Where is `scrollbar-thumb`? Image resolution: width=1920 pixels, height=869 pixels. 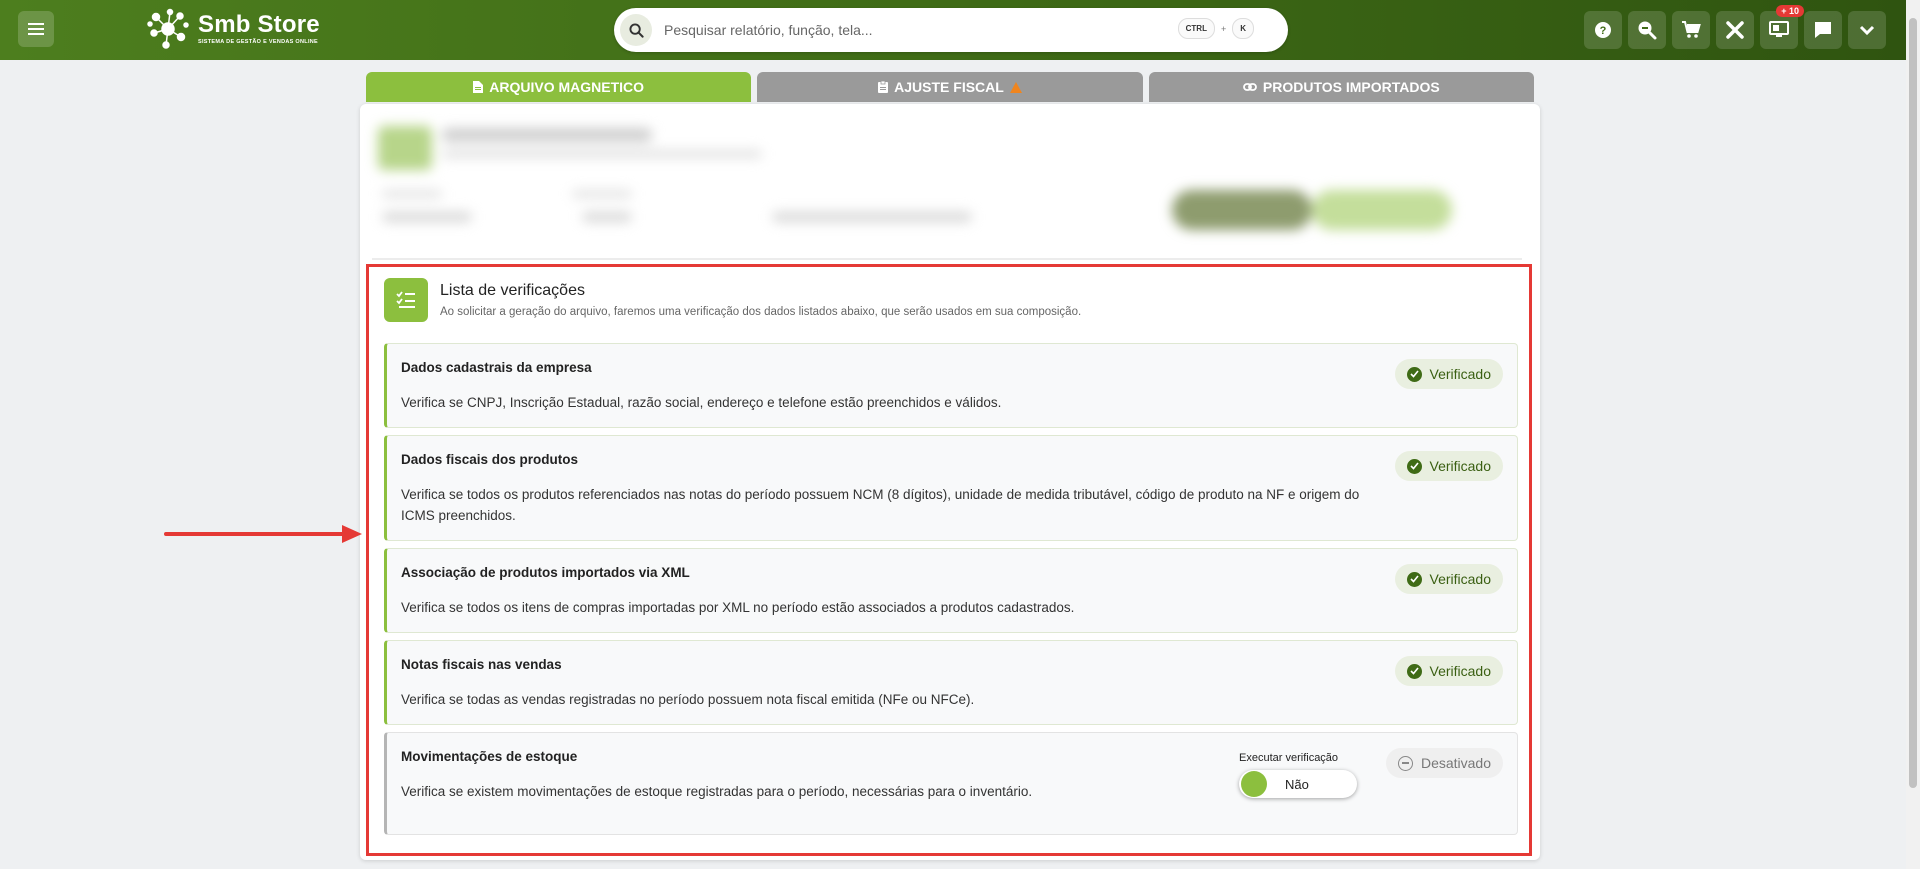
scrollbar-thumb is located at coordinates (1913, 403).